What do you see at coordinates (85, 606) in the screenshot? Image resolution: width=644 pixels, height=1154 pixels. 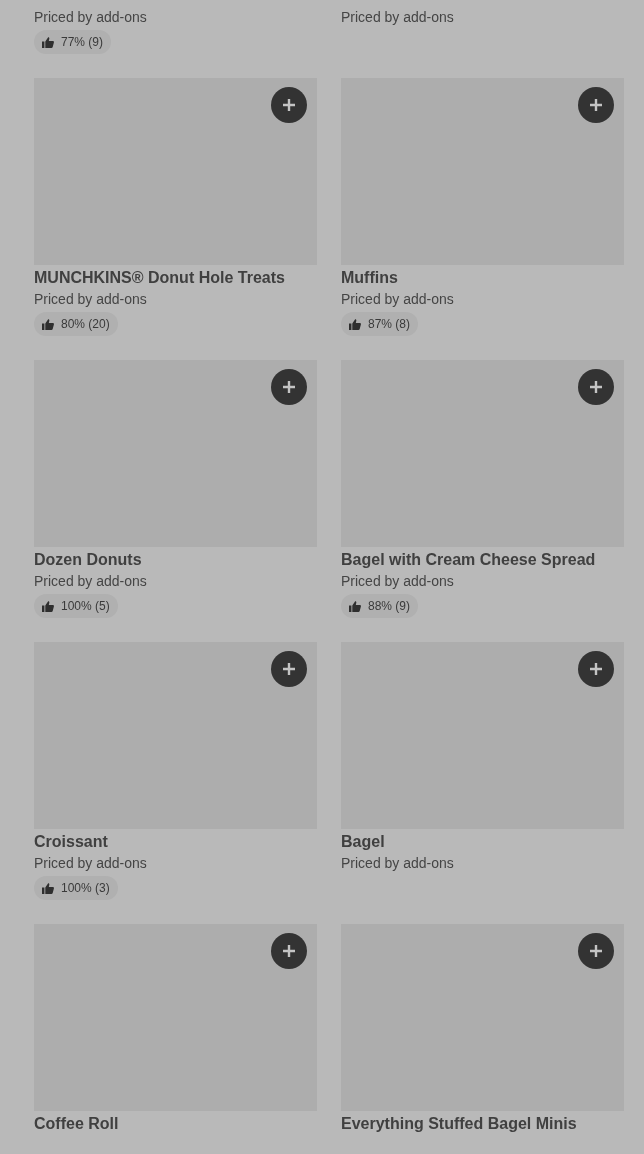 I see `rating-text: 100% (5)` at bounding box center [85, 606].